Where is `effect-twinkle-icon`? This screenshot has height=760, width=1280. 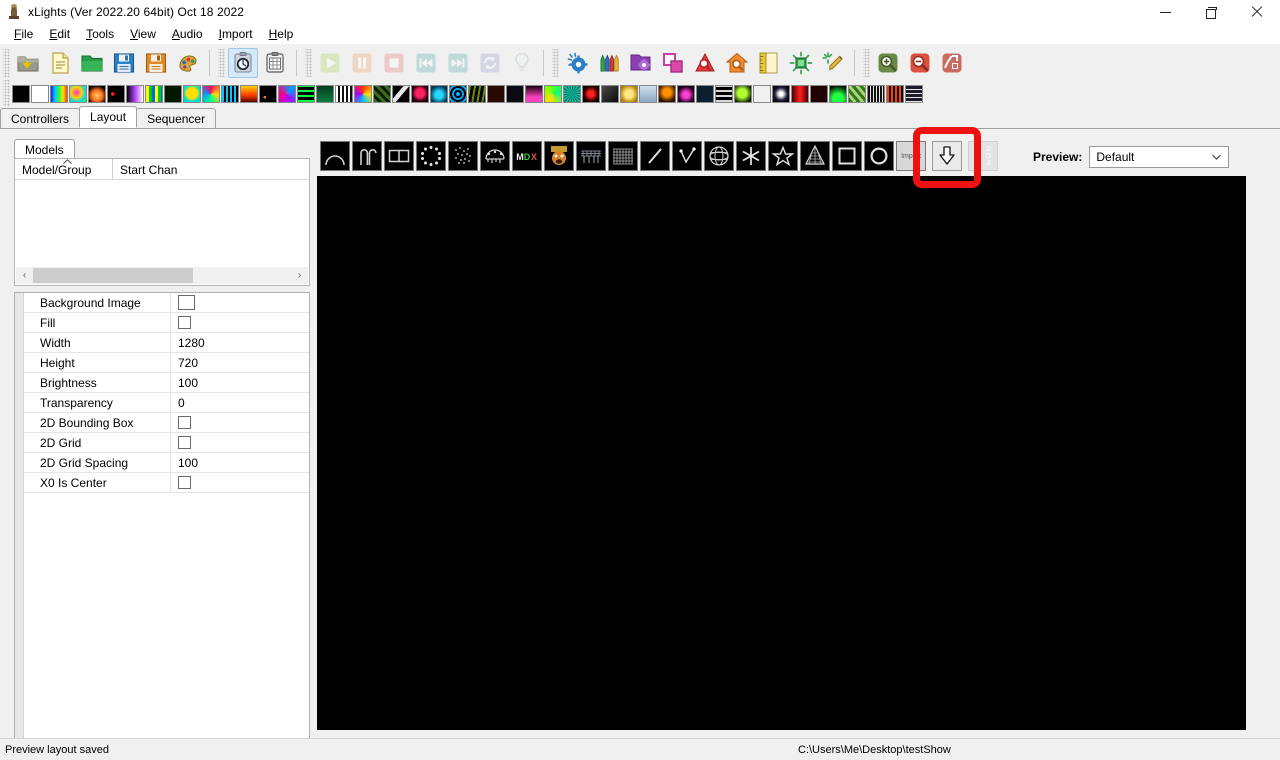
effect-twinkle-icon is located at coordinates (838, 94).